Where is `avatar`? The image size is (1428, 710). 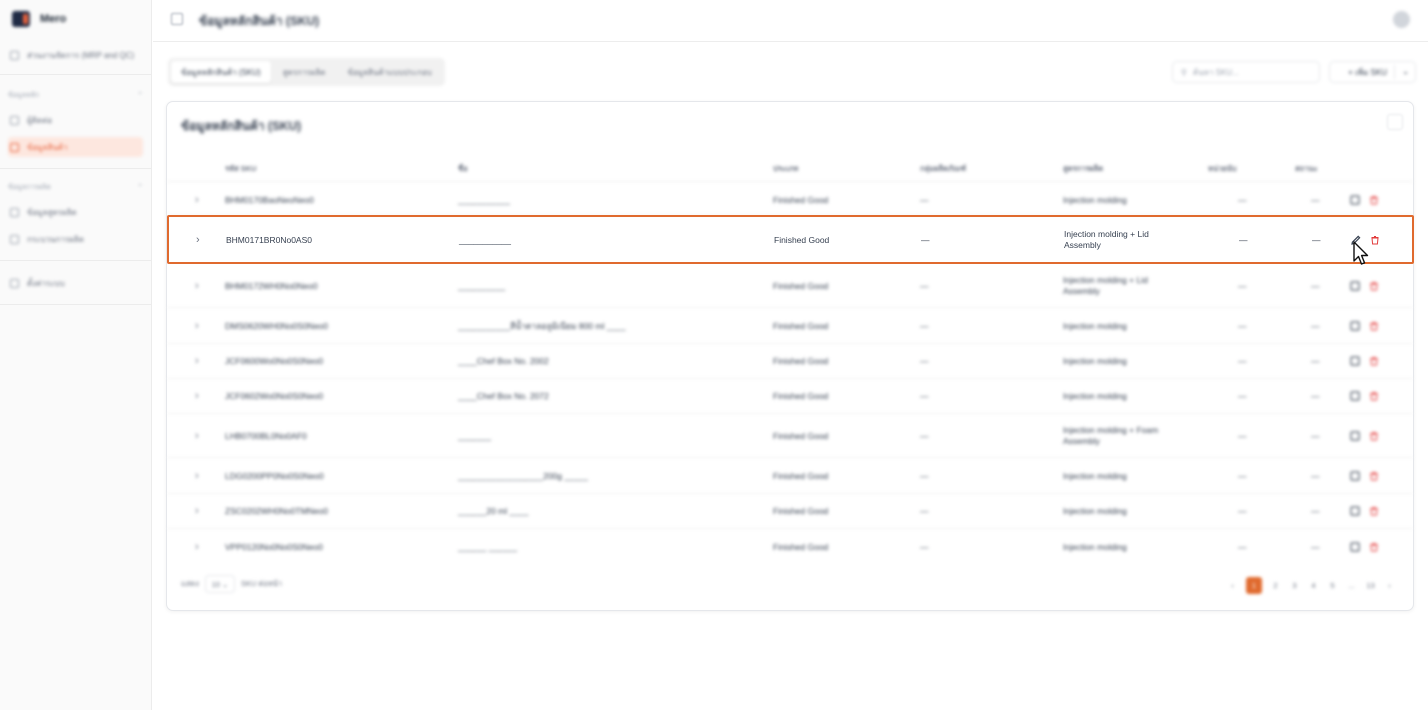
avatar is located at coordinates (1401, 19).